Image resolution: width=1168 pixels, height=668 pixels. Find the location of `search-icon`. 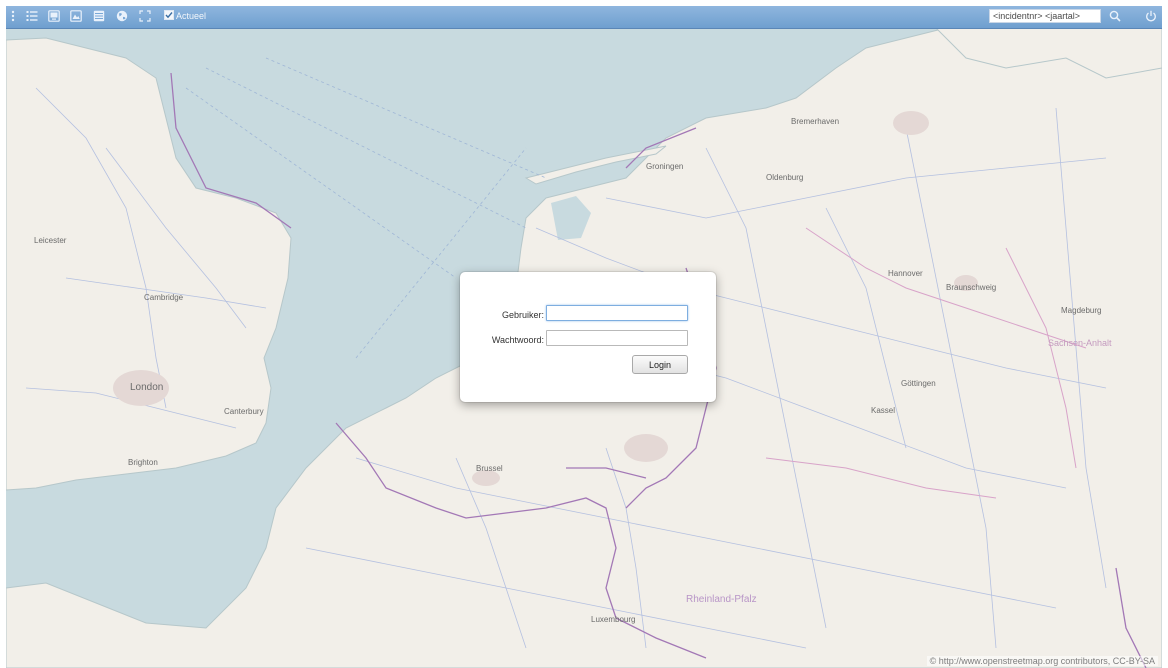

search-icon is located at coordinates (1115, 16).